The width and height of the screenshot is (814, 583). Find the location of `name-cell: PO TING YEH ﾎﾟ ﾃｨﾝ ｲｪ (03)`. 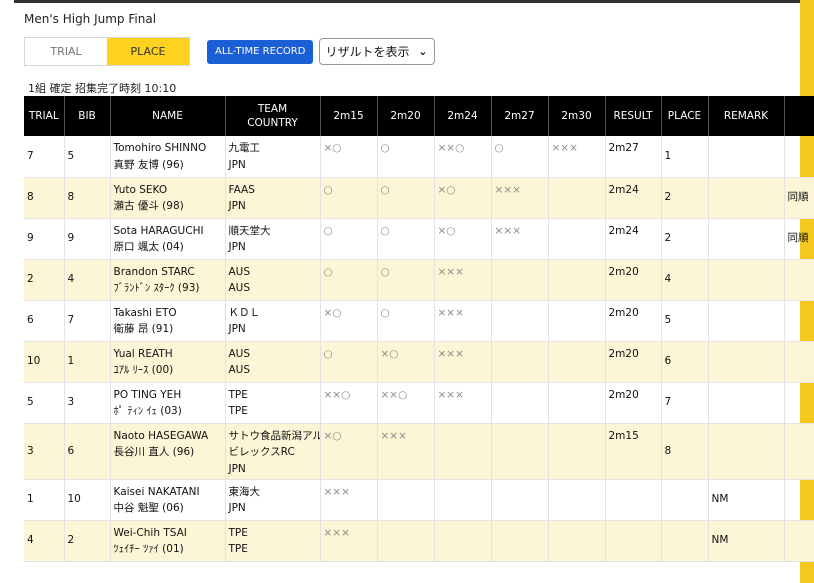

name-cell: PO TING YEH ﾎﾟ ﾃｨﾝ ｲｪ (03) is located at coordinates (168, 403).